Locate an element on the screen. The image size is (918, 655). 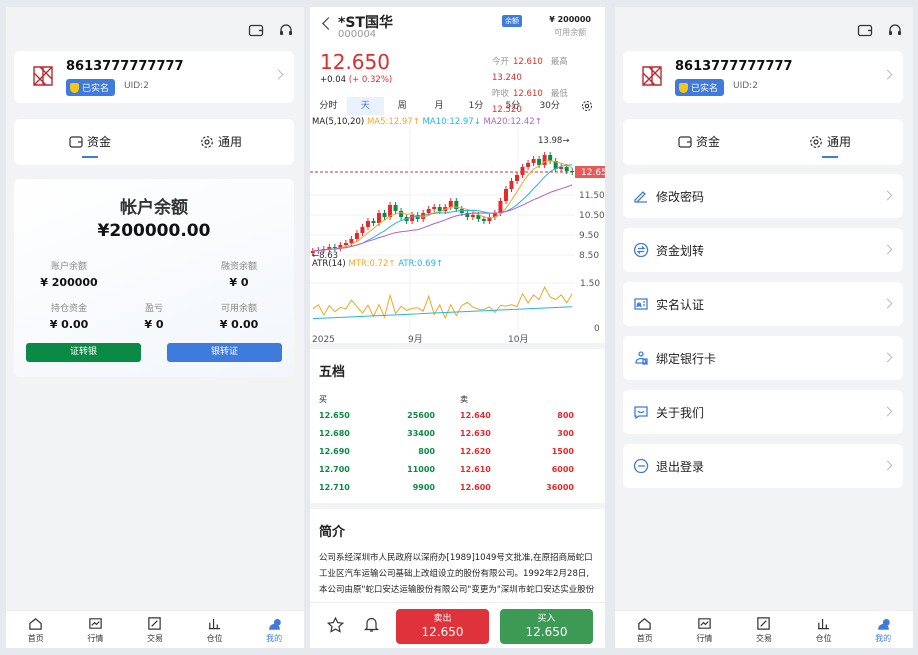
period-tab: 5分 is located at coordinates (512, 106).